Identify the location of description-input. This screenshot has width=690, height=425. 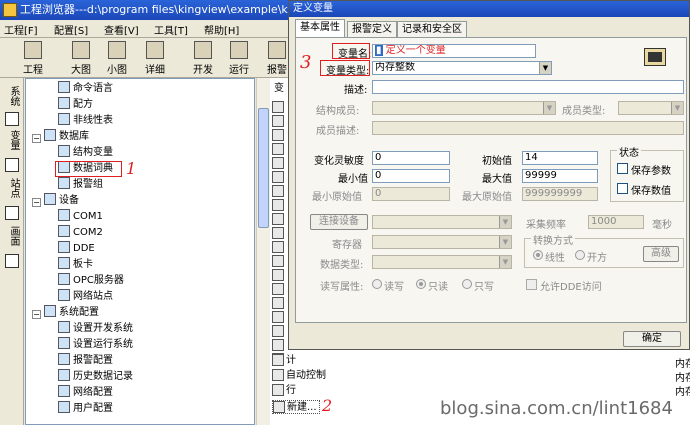
(528, 87).